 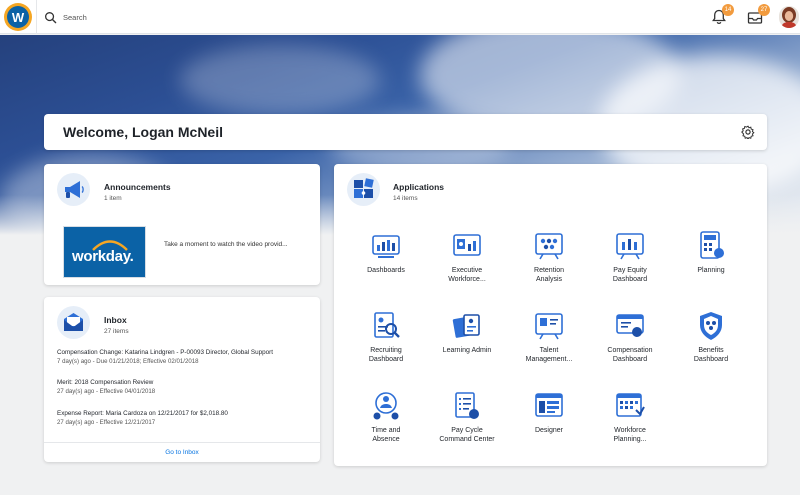 What do you see at coordinates (630, 270) in the screenshot?
I see `app-label: Pay Equity` at bounding box center [630, 270].